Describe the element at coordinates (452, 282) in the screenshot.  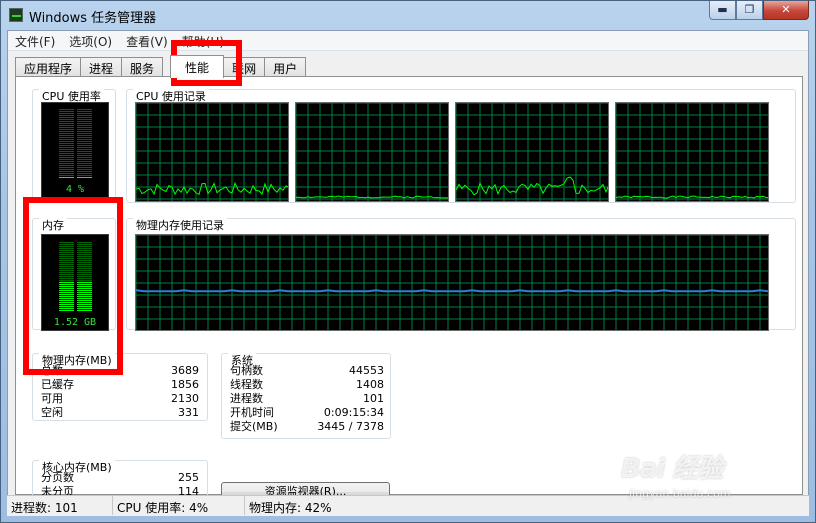
I see `memory-graph-svg` at that location.